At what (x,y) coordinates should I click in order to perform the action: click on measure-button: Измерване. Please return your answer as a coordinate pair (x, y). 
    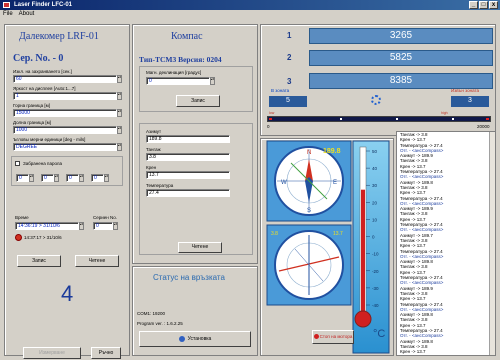
    Looking at the image, I should click on (52, 353).